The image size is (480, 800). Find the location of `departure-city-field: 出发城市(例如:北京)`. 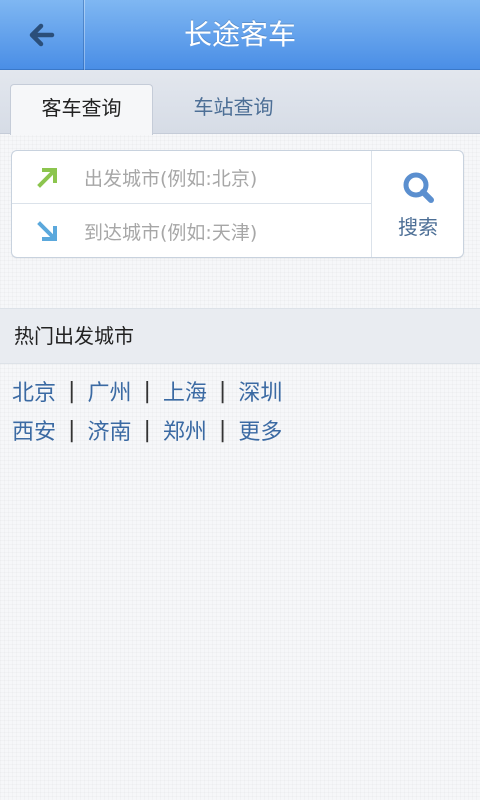

departure-city-field: 出发城市(例如:北京) is located at coordinates (191, 177).